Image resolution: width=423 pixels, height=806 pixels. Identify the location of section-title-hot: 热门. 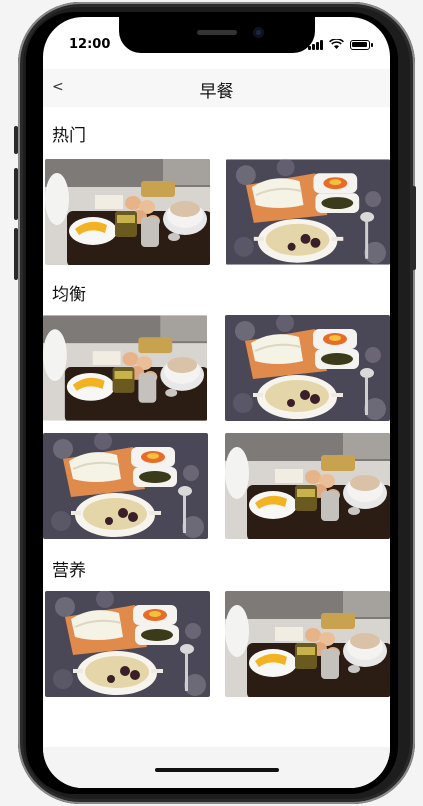
(69, 136).